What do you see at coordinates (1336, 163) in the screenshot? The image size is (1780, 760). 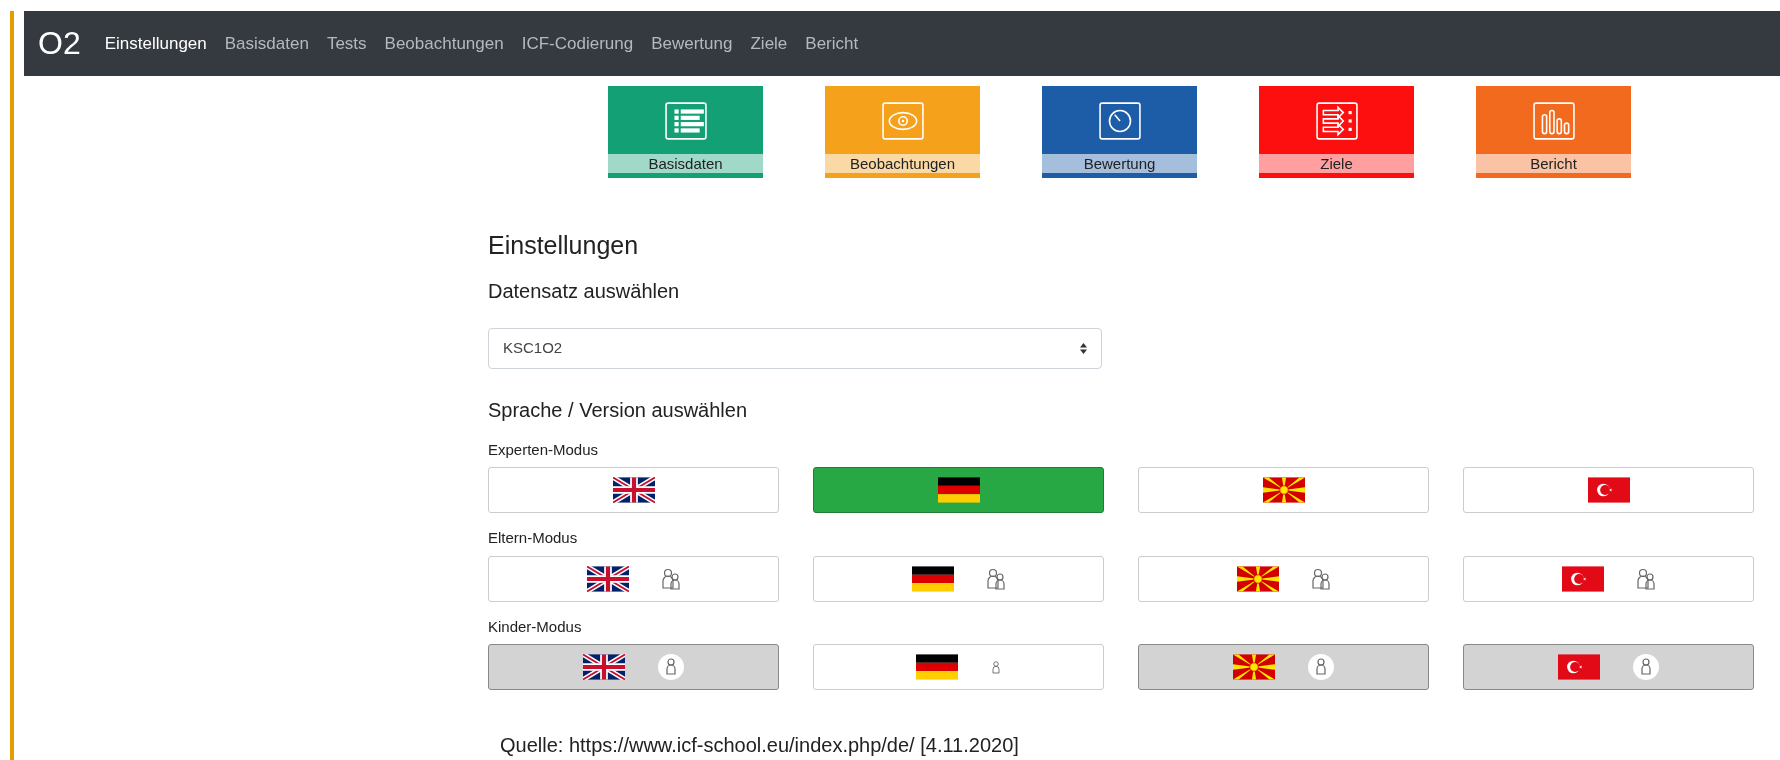 I see `tile-label: Ziele` at bounding box center [1336, 163].